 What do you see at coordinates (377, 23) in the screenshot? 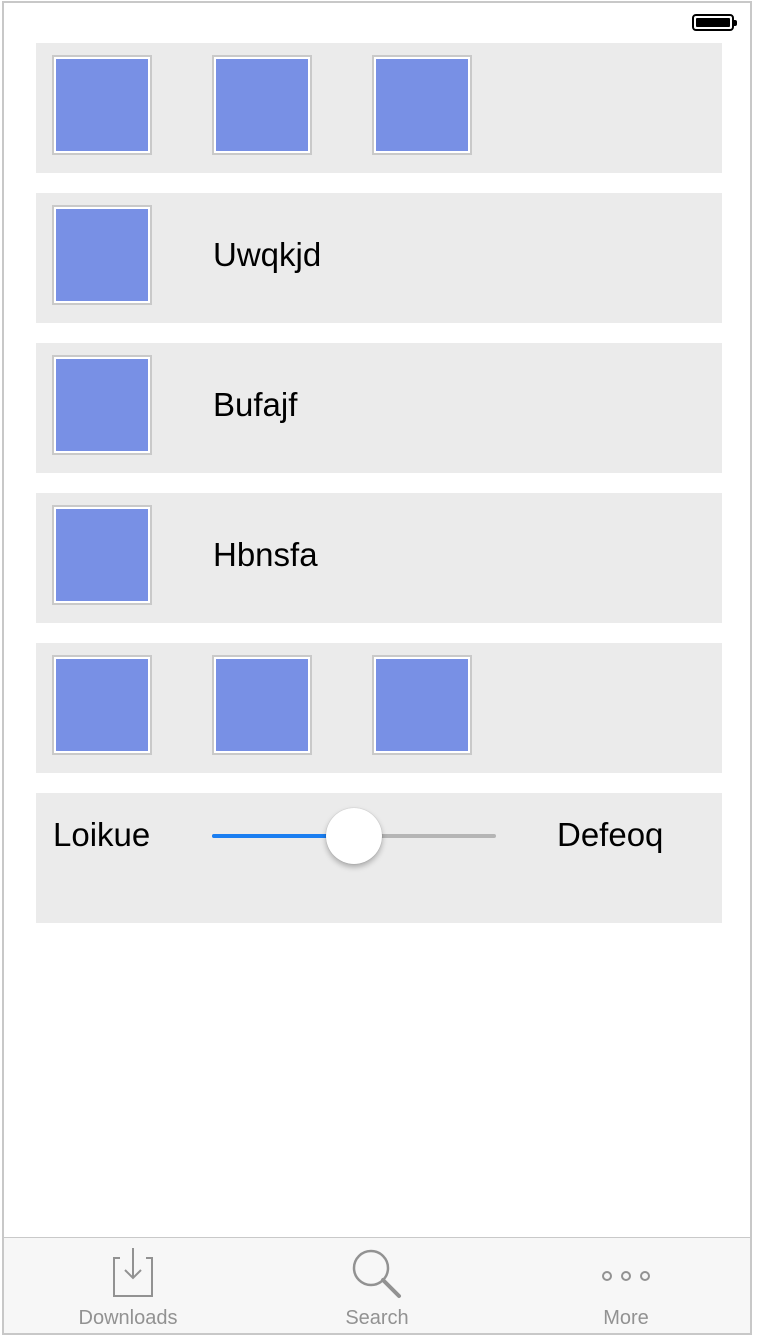
I see `status-bar` at bounding box center [377, 23].